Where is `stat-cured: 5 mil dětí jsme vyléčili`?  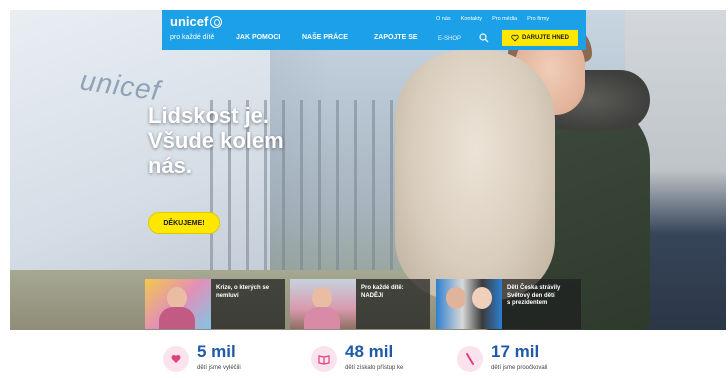 stat-cured: 5 mil dětí jsme vyléčili is located at coordinates (202, 357).